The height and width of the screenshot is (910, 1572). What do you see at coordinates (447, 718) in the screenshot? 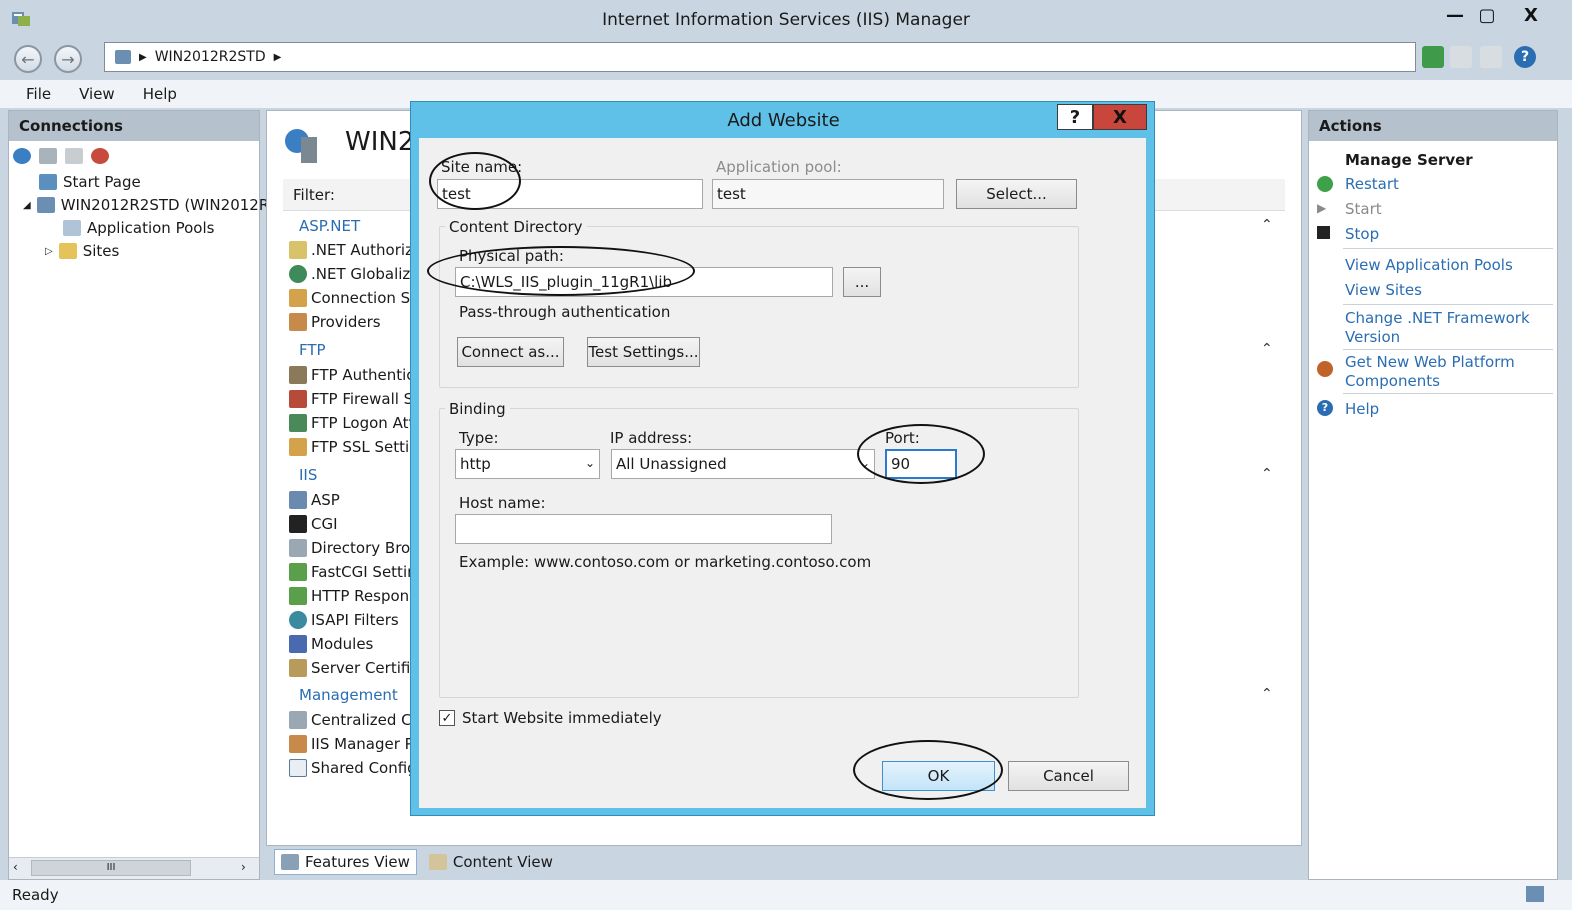
I see `start-immediately-checkbox: ✓` at bounding box center [447, 718].